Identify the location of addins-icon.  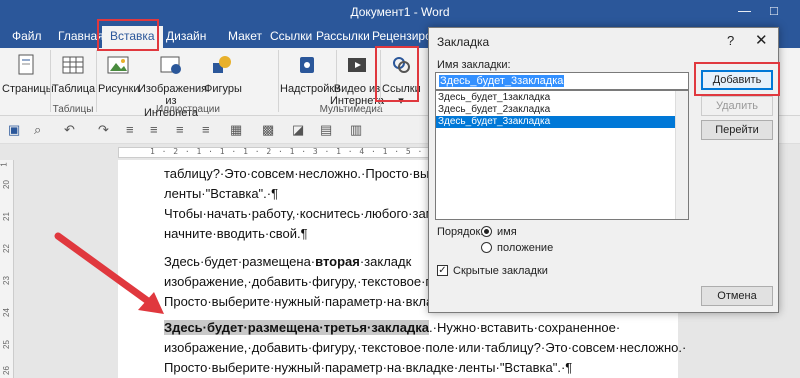
(307, 65).